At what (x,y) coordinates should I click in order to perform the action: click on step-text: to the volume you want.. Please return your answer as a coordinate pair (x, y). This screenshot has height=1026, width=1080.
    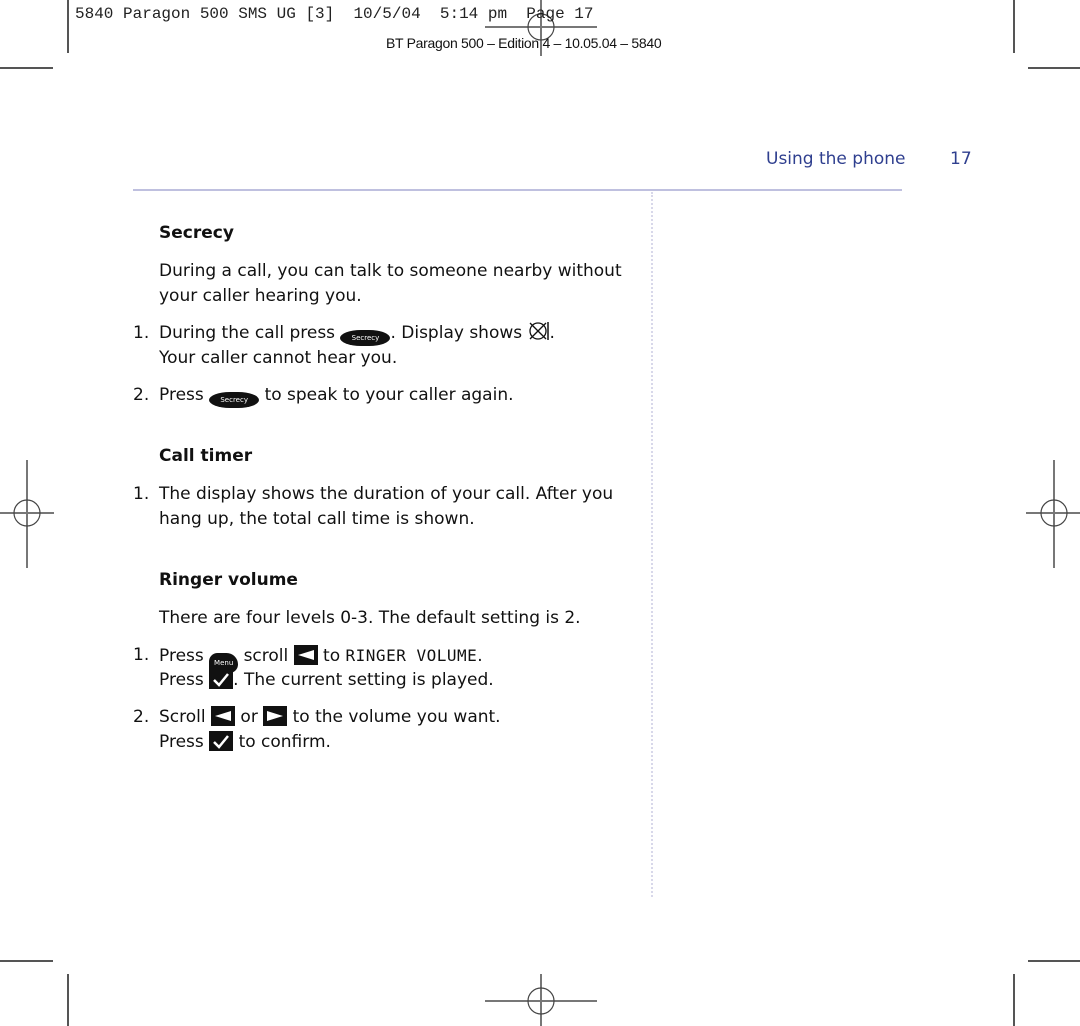
    Looking at the image, I should click on (396, 717).